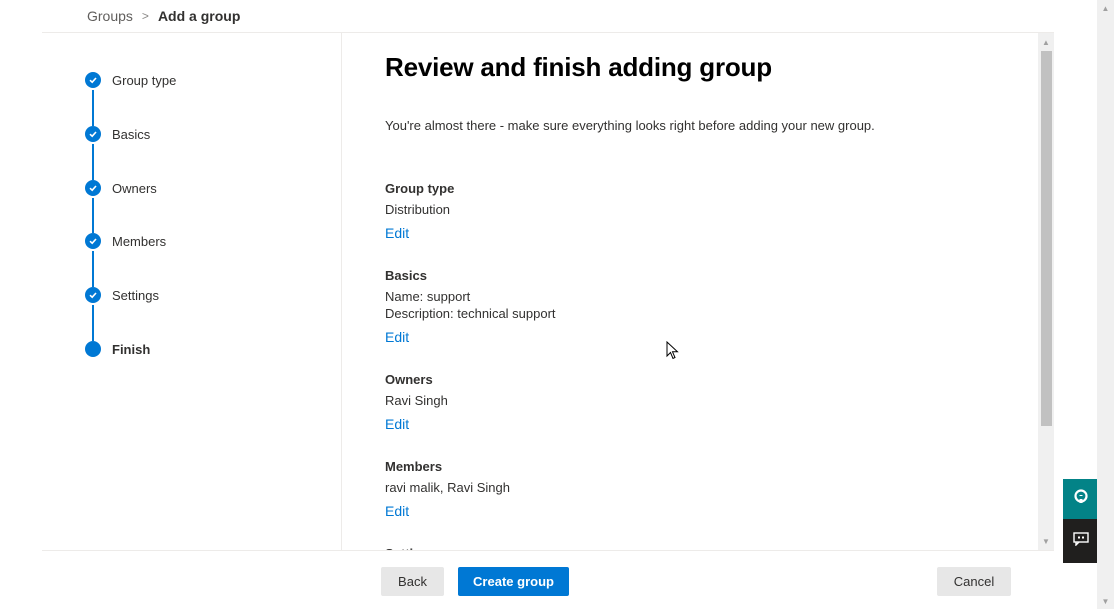 This screenshot has height=609, width=1114. What do you see at coordinates (1046, 541) in the screenshot?
I see `scroll-down-arrow-icon: ▼` at bounding box center [1046, 541].